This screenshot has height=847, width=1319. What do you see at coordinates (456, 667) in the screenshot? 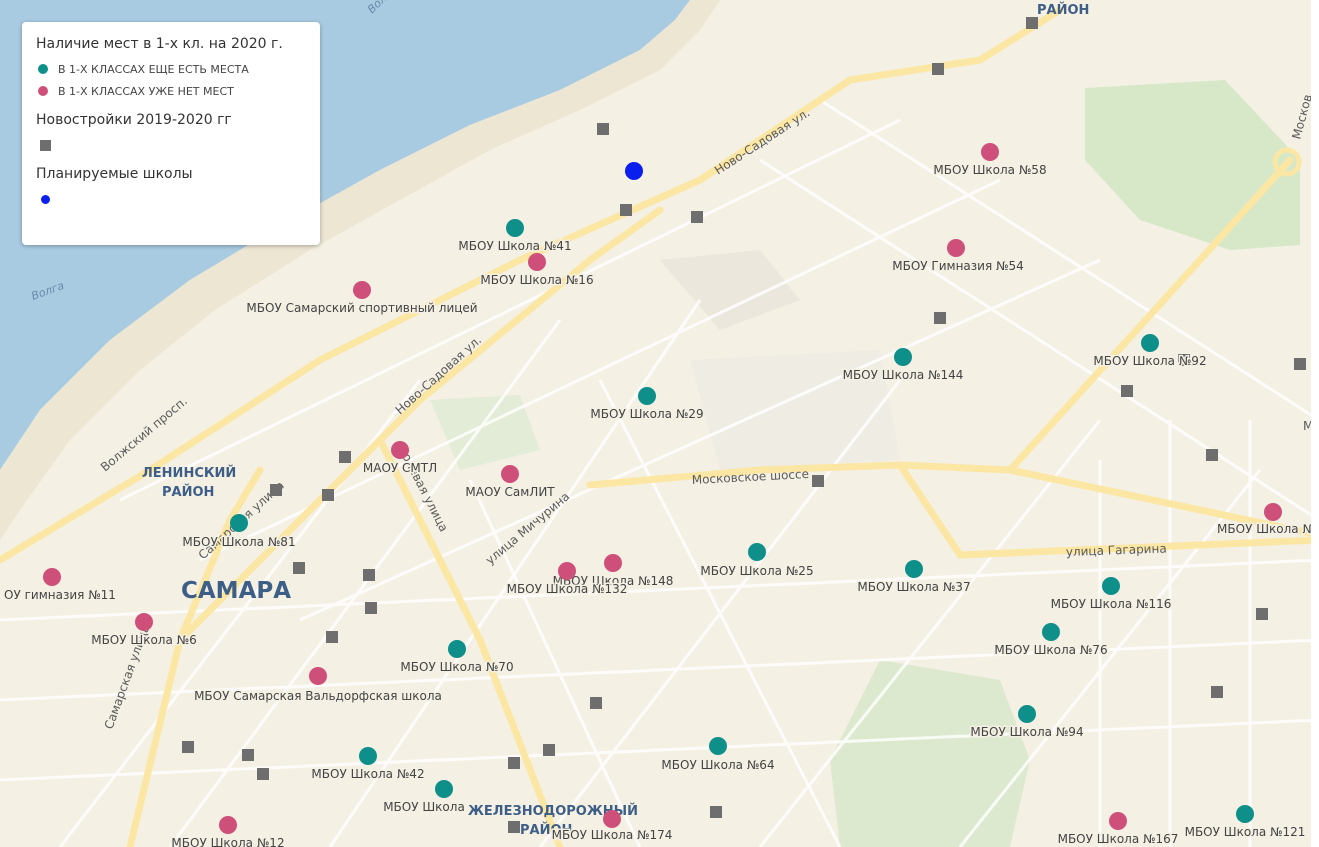
I see `school-label: МБОУ Школа №70` at bounding box center [456, 667].